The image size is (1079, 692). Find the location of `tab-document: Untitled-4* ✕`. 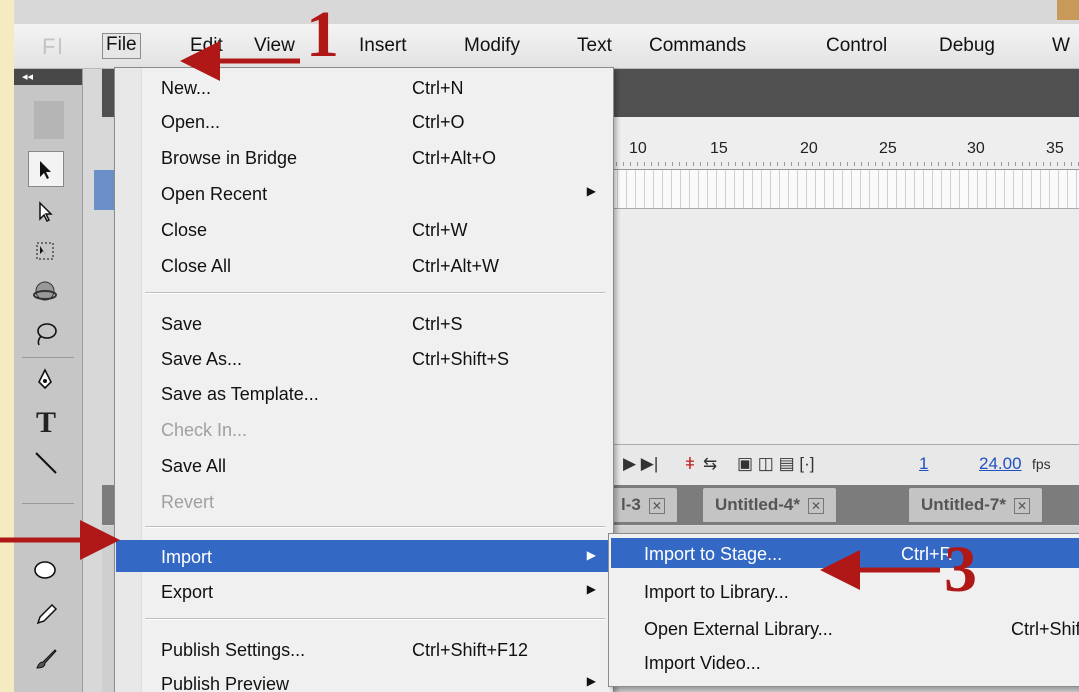

tab-document: Untitled-4* ✕ is located at coordinates (770, 505).